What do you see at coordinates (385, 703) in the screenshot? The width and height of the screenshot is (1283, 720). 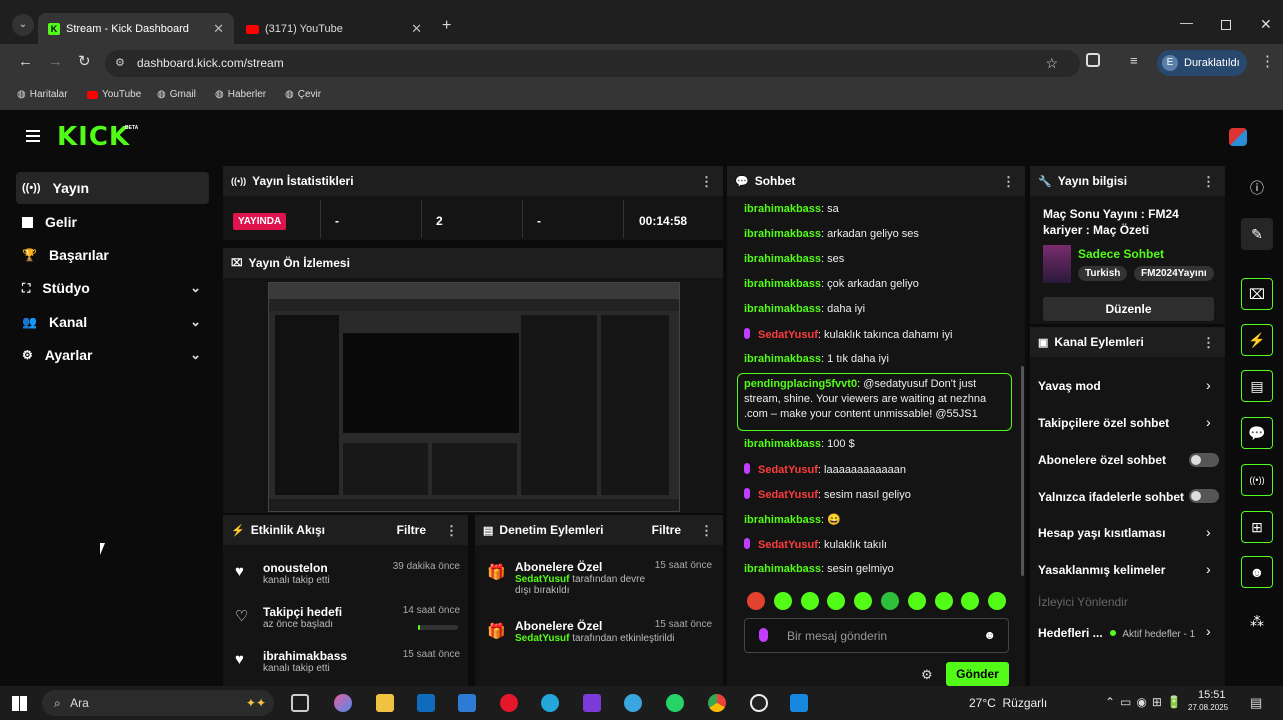 I see `file-explorer-icon` at bounding box center [385, 703].